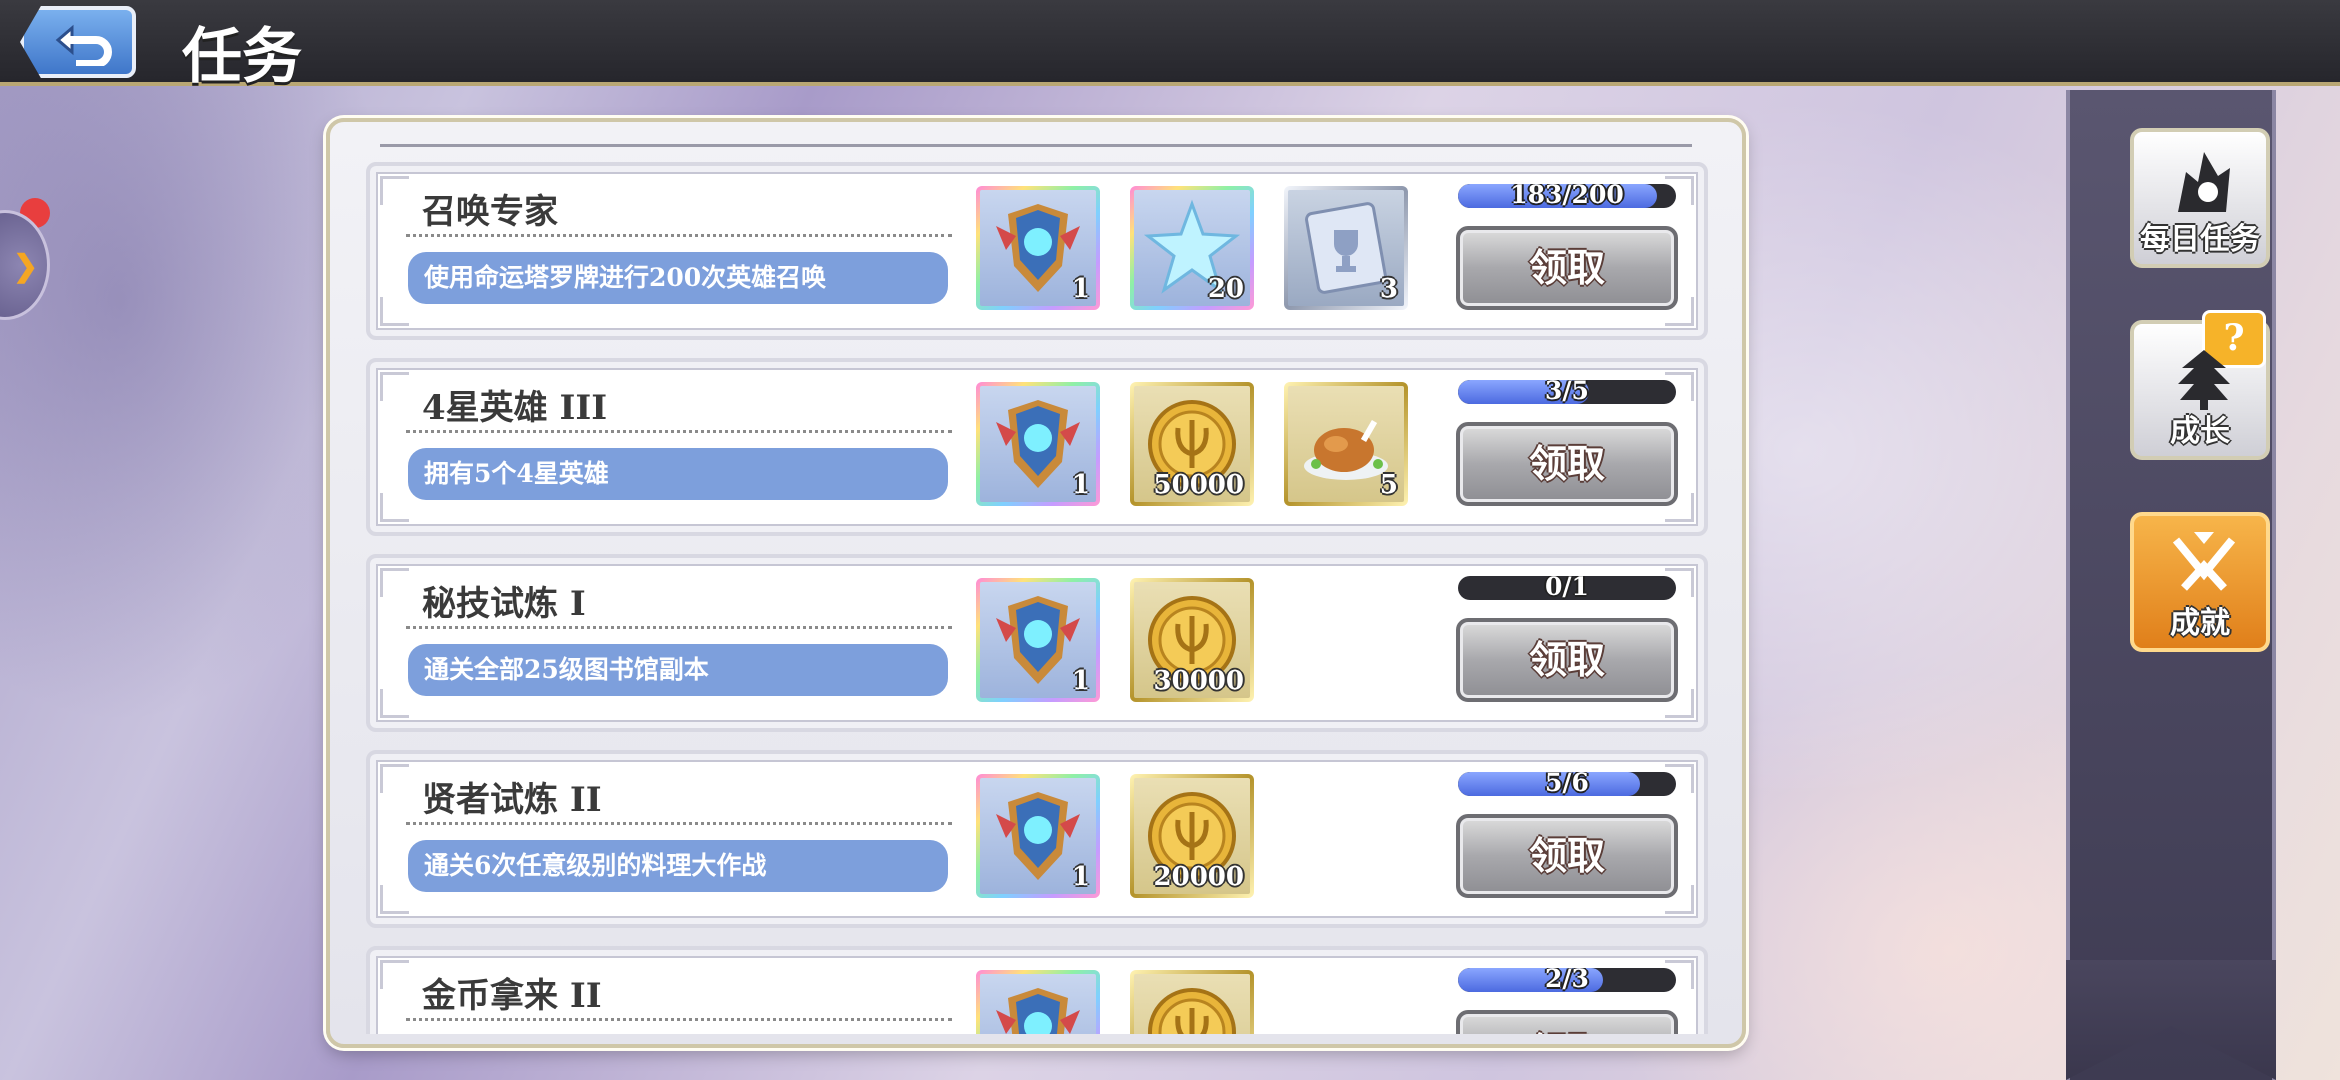  What do you see at coordinates (1346, 444) in the screenshot?
I see `reward-item: 5` at bounding box center [1346, 444].